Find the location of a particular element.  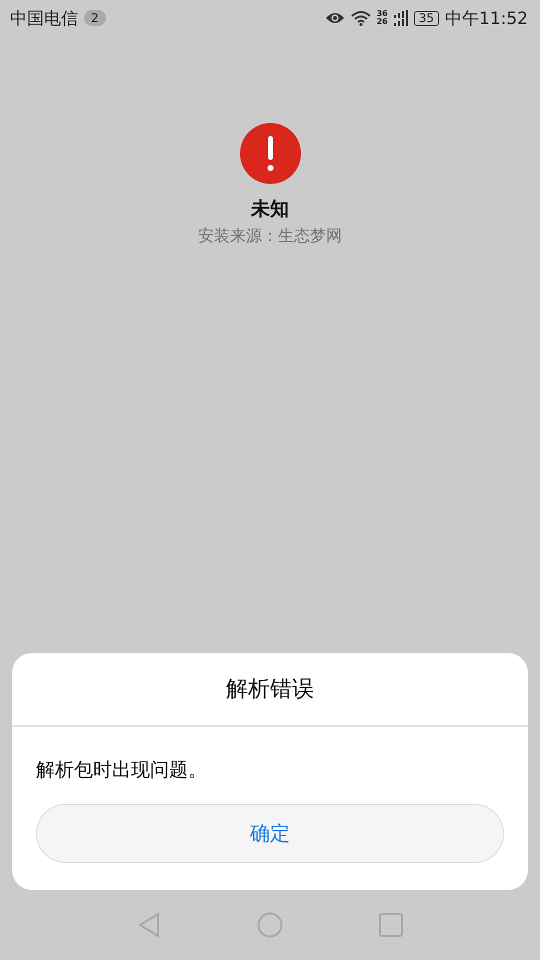

notification-badge: 2 is located at coordinates (95, 18).